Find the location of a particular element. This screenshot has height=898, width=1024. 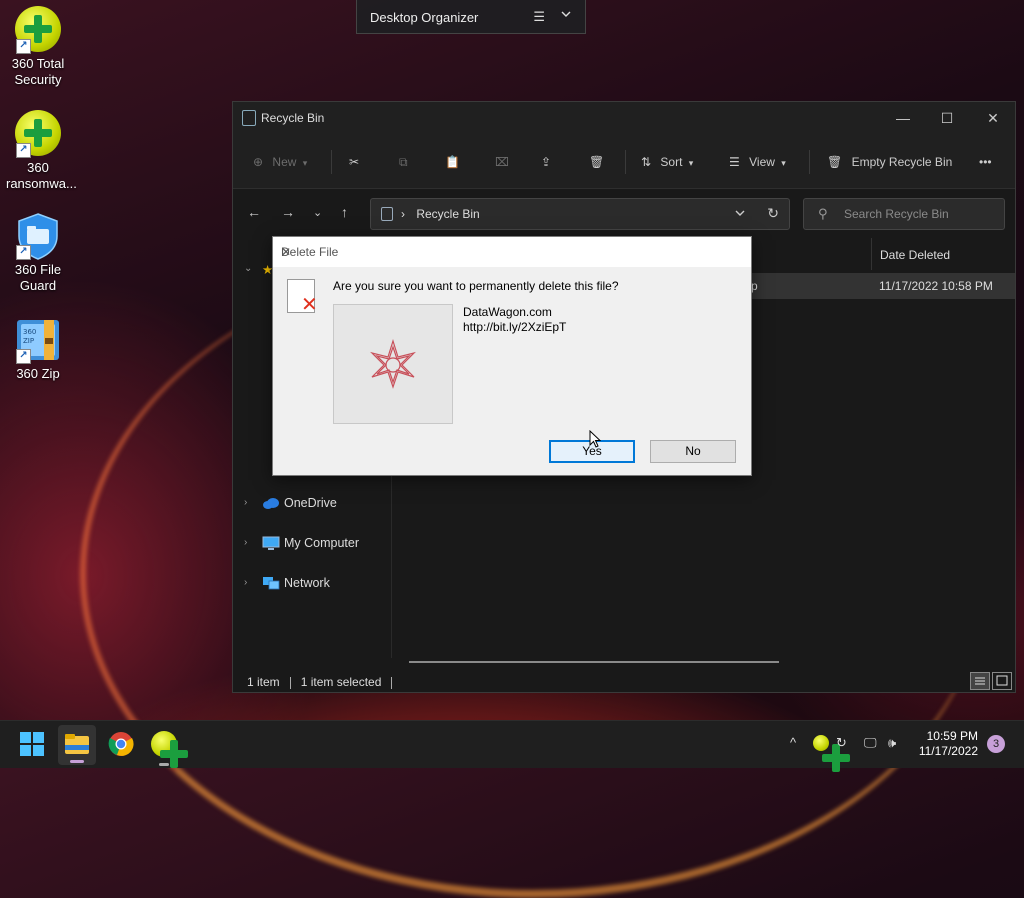

breadcrumb-recycle-bin: Recycle Bin is located at coordinates (447, 214).